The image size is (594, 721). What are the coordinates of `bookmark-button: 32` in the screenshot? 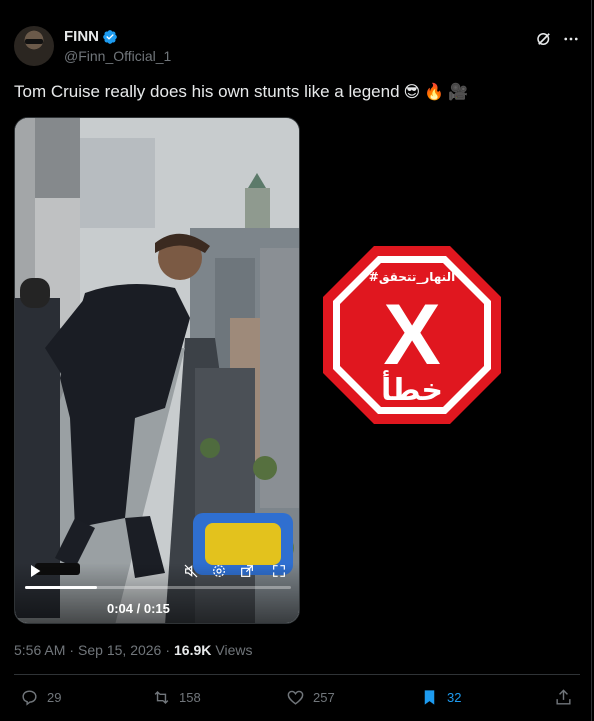 It's located at (440, 697).